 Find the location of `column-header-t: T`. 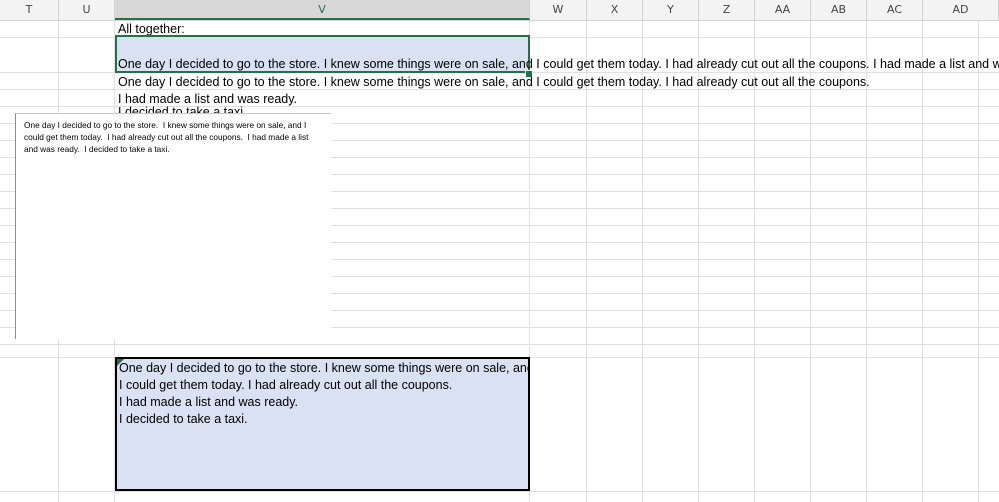

column-header-t: T is located at coordinates (29, 10).